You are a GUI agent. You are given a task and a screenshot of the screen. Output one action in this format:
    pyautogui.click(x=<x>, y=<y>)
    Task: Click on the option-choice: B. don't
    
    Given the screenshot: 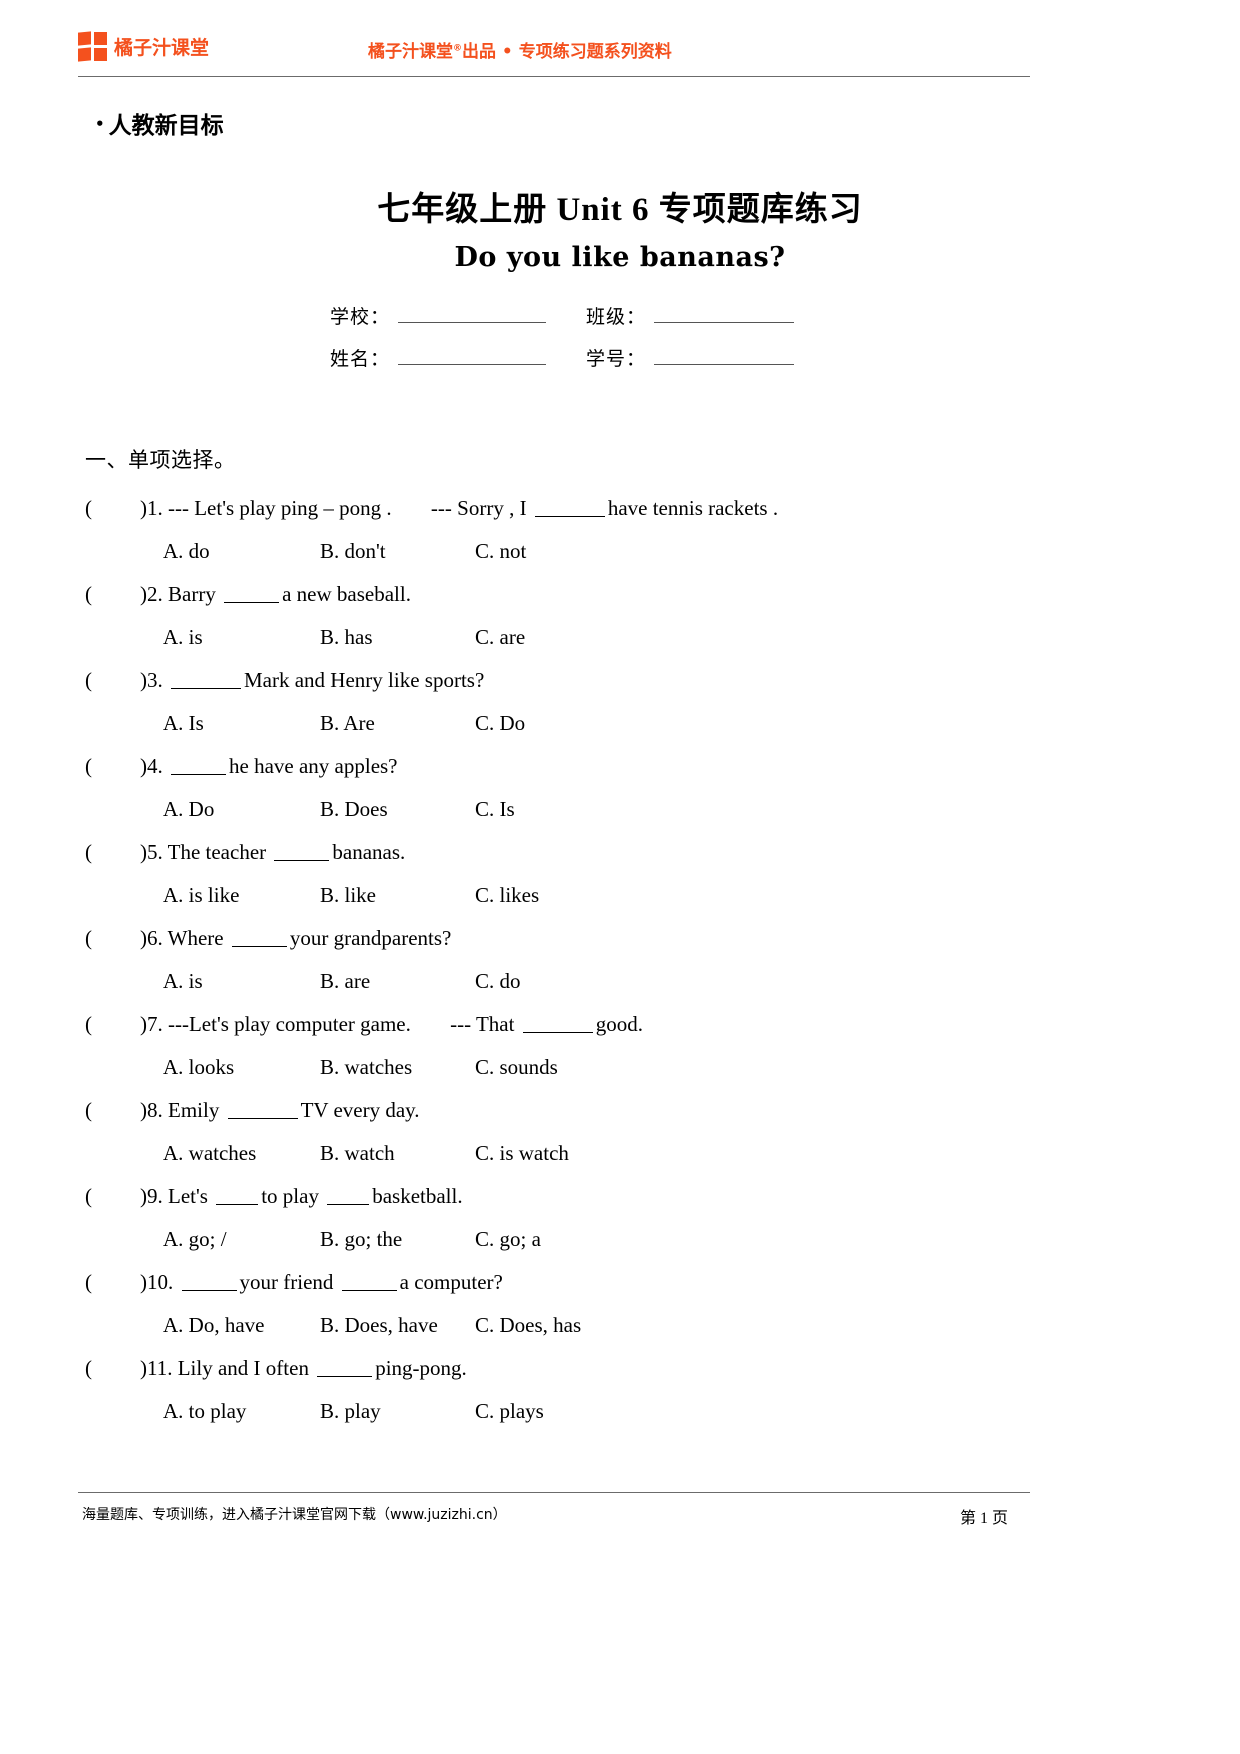 What is the action you would take?
    pyautogui.click(x=397, y=551)
    